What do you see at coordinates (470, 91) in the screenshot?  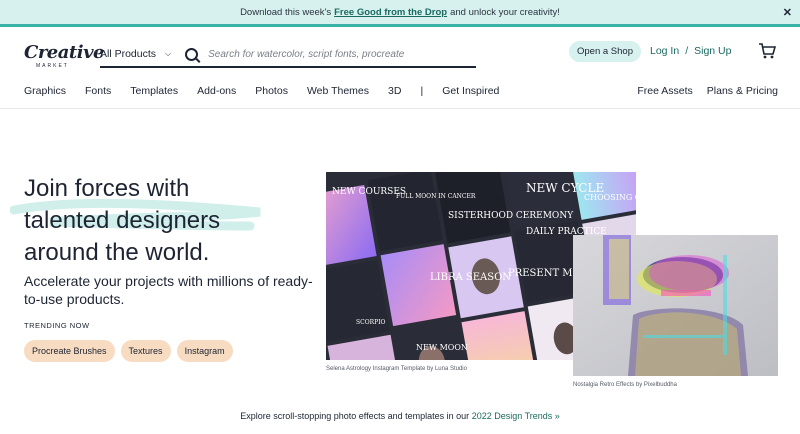 I see `nav-get-inspired: Get Inspired` at bounding box center [470, 91].